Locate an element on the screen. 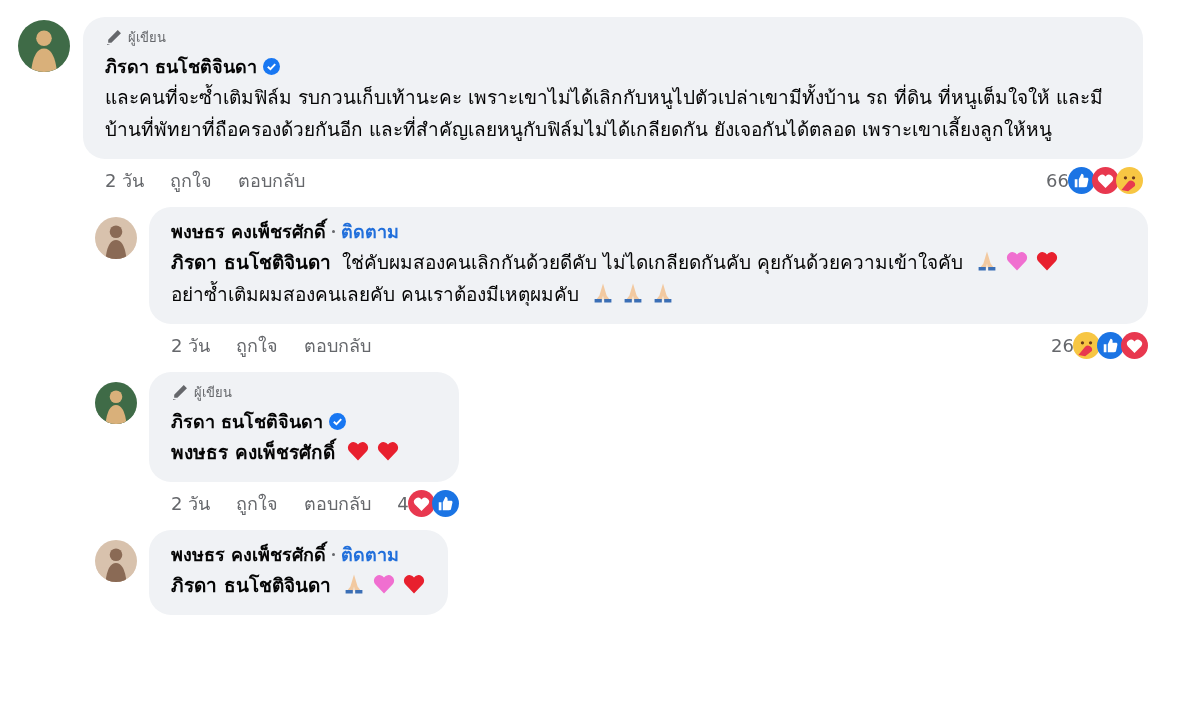  reaction-count: 26 is located at coordinates (1062, 345).